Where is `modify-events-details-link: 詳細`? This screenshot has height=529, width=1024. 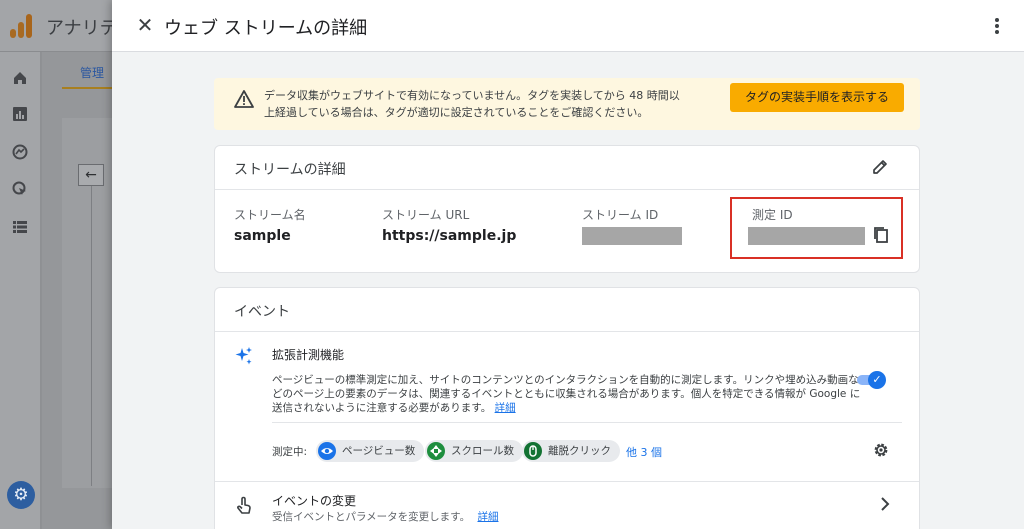 modify-events-details-link: 詳細 is located at coordinates (487, 517).